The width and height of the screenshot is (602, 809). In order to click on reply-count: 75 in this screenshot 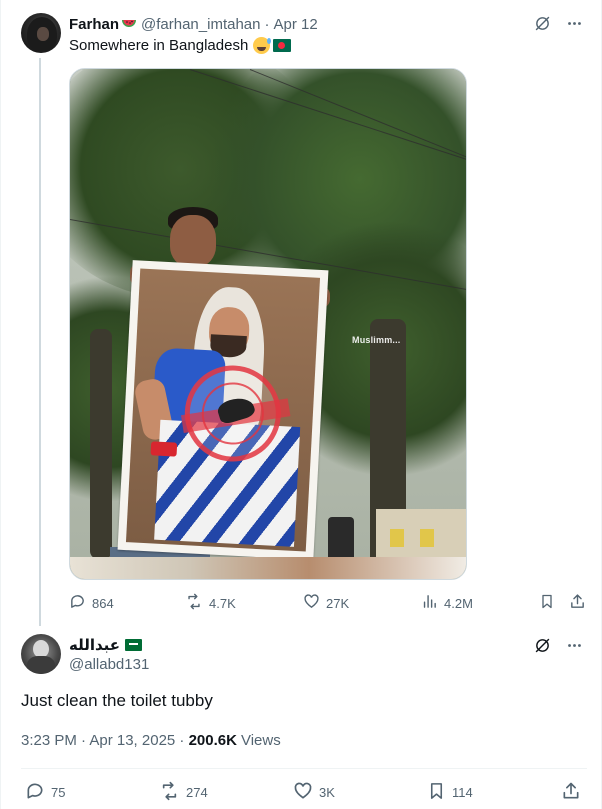, I will do `click(58, 792)`.